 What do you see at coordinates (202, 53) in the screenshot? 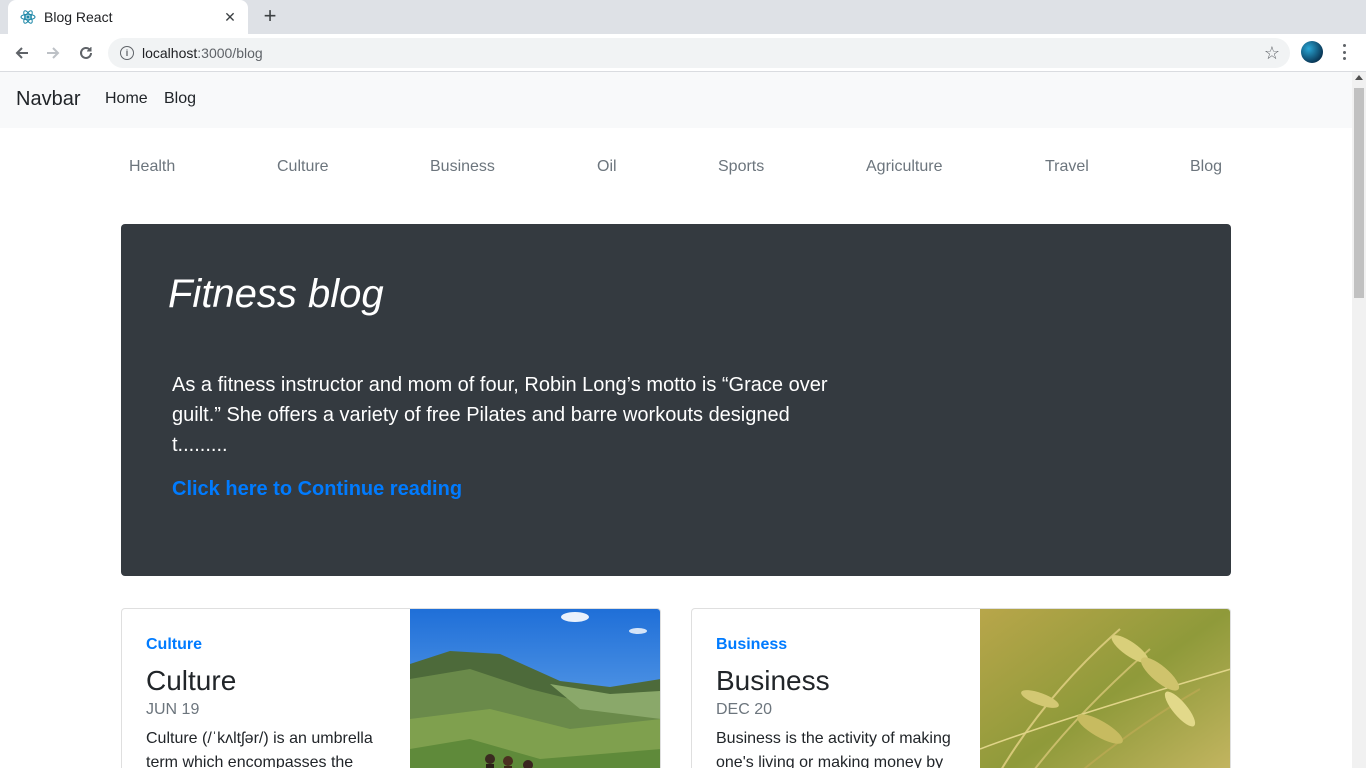
I see `url-text: localhost:3000/blog` at bounding box center [202, 53].